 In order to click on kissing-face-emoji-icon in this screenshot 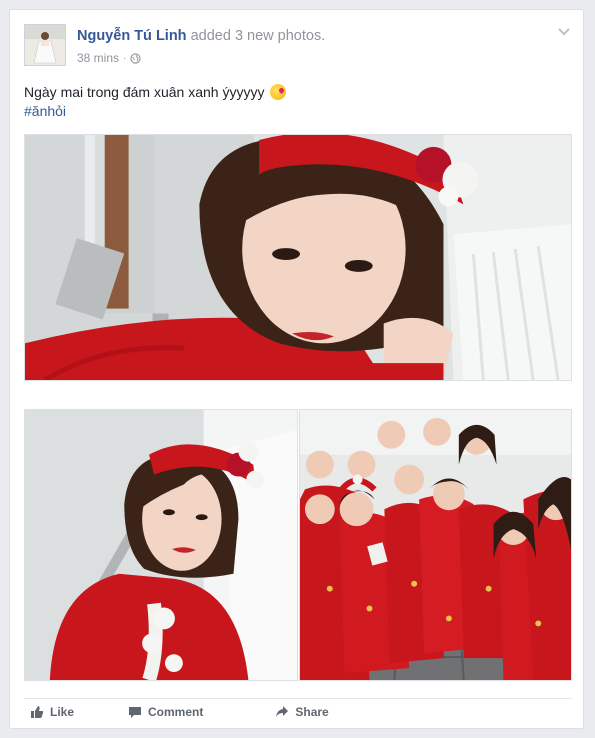, I will do `click(278, 92)`.